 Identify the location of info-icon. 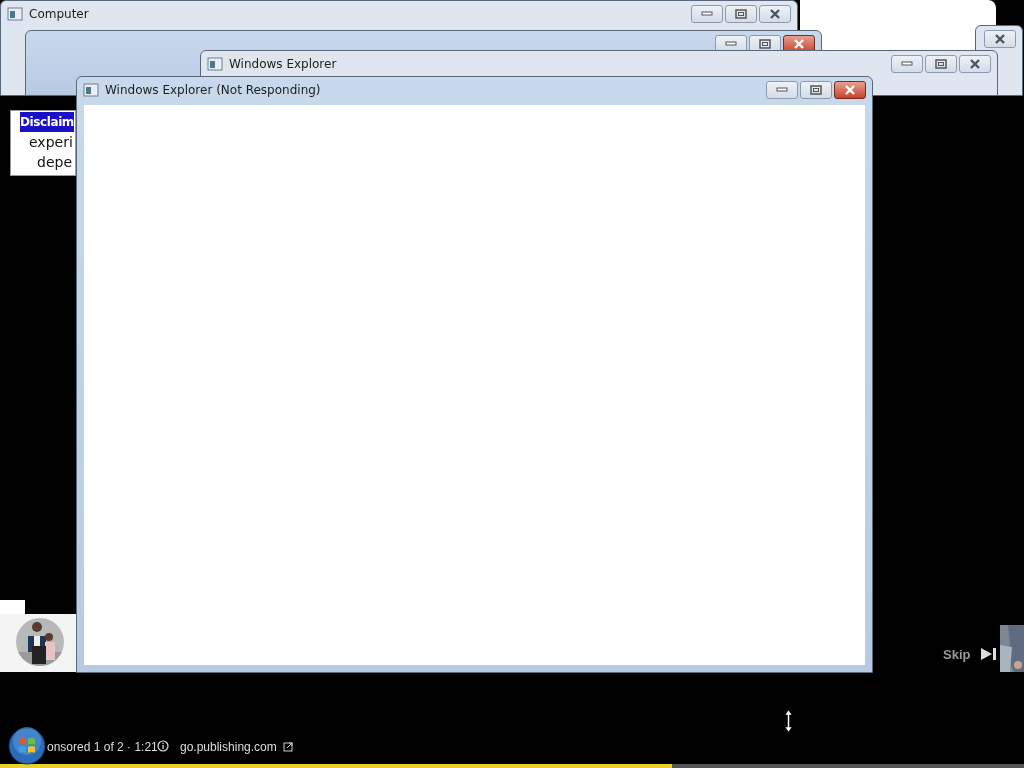
(163, 746).